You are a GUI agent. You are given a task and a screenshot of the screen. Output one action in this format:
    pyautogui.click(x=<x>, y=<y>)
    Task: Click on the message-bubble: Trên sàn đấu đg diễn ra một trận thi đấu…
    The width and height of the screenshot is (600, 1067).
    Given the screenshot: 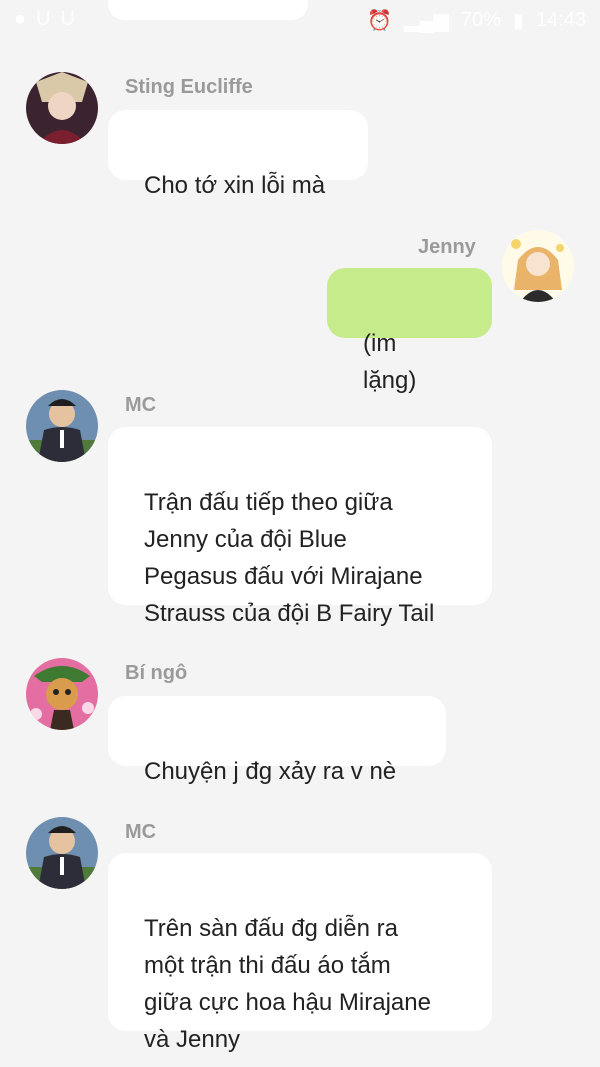 What is the action you would take?
    pyautogui.click(x=300, y=953)
    